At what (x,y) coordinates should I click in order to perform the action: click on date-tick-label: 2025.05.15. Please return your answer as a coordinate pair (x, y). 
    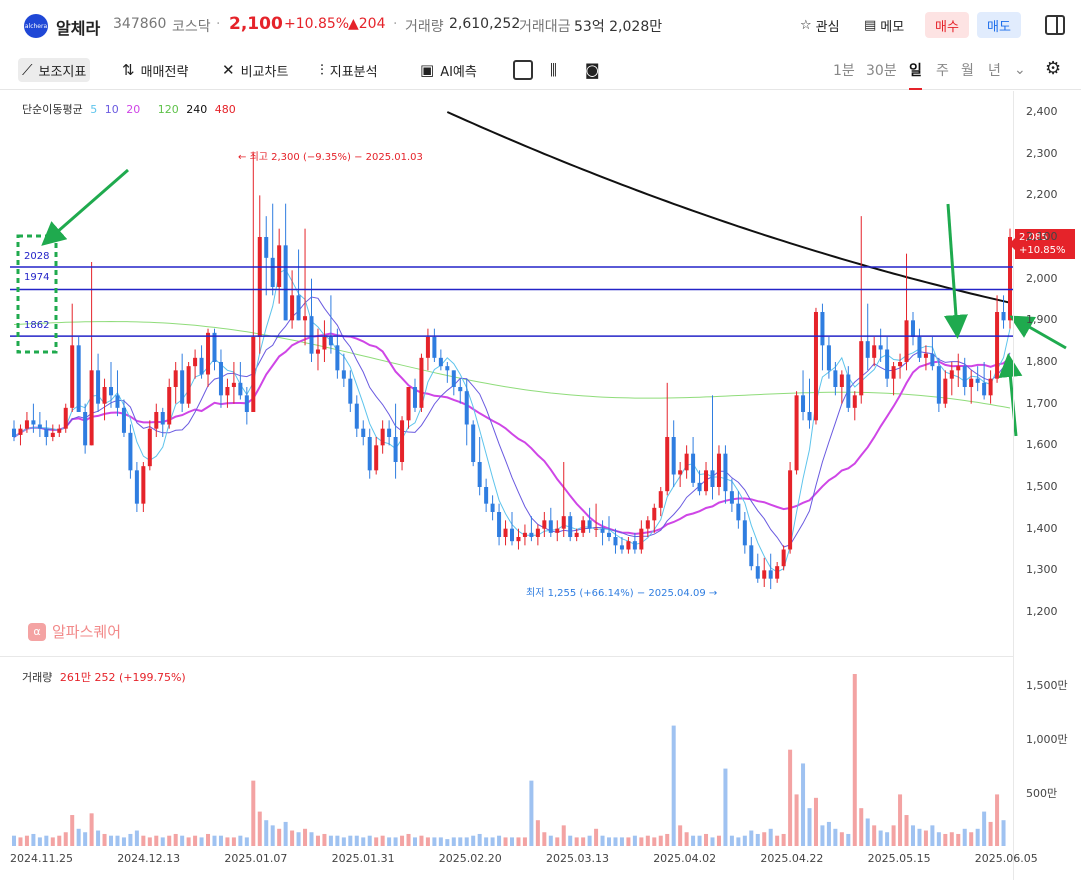
    Looking at the image, I should click on (899, 858).